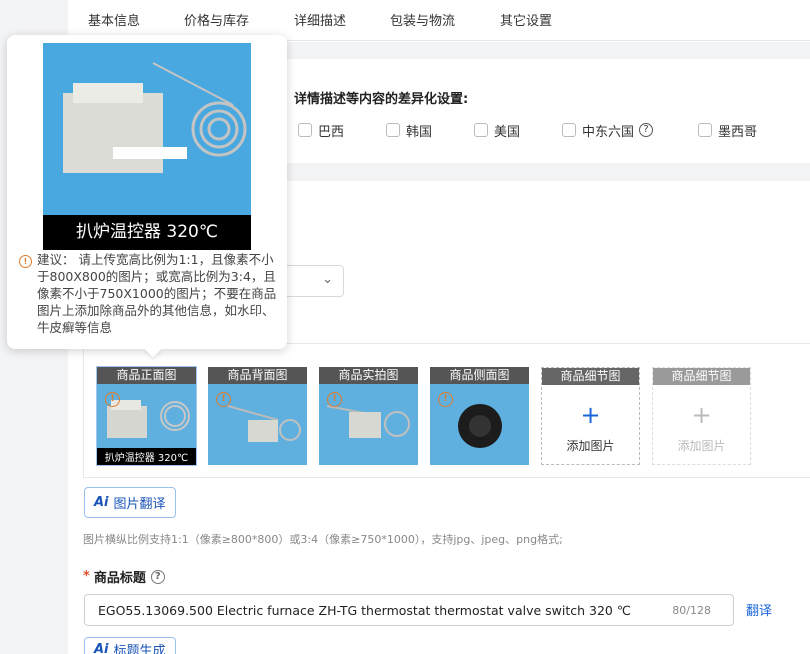 The image size is (810, 654). What do you see at coordinates (368, 375) in the screenshot?
I see `slot-label: 商品实拍图` at bounding box center [368, 375].